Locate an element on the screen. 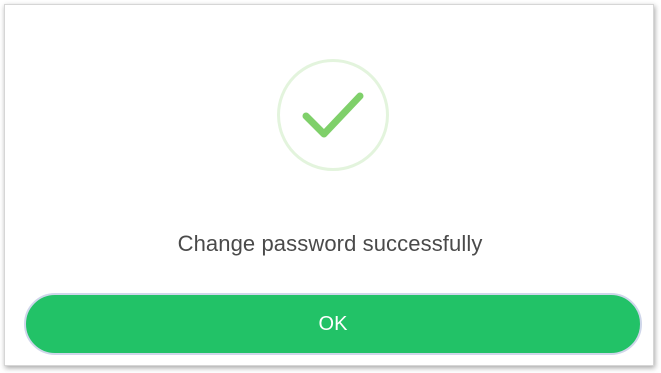 This screenshot has height=373, width=661. success-message: Change password successfully is located at coordinates (330, 243).